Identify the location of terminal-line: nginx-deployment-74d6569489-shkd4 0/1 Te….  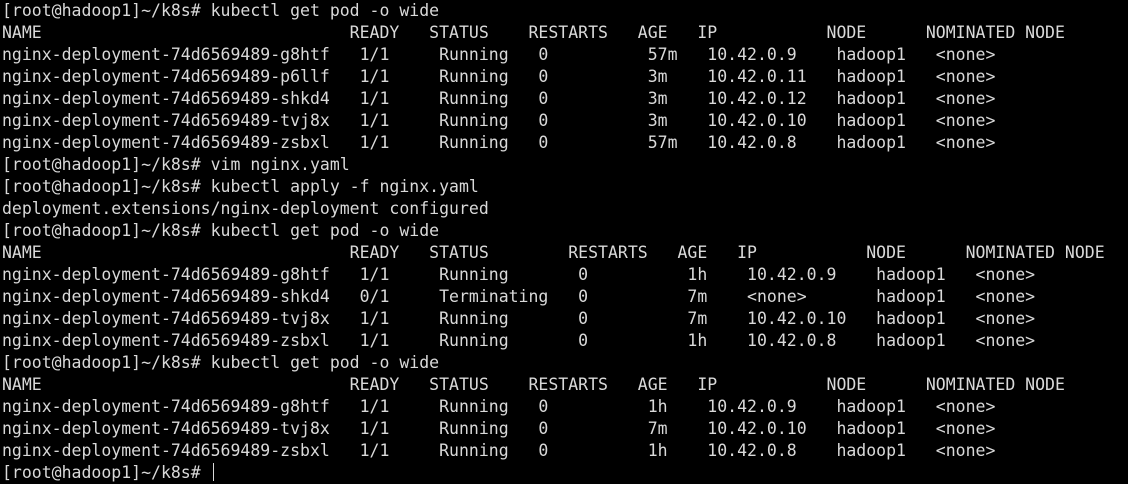
(519, 296).